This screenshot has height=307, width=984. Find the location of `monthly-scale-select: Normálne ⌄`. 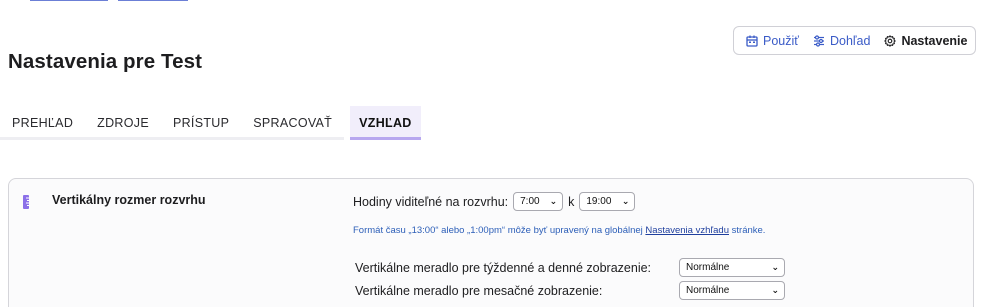

monthly-scale-select: Normálne ⌄ is located at coordinates (732, 290).